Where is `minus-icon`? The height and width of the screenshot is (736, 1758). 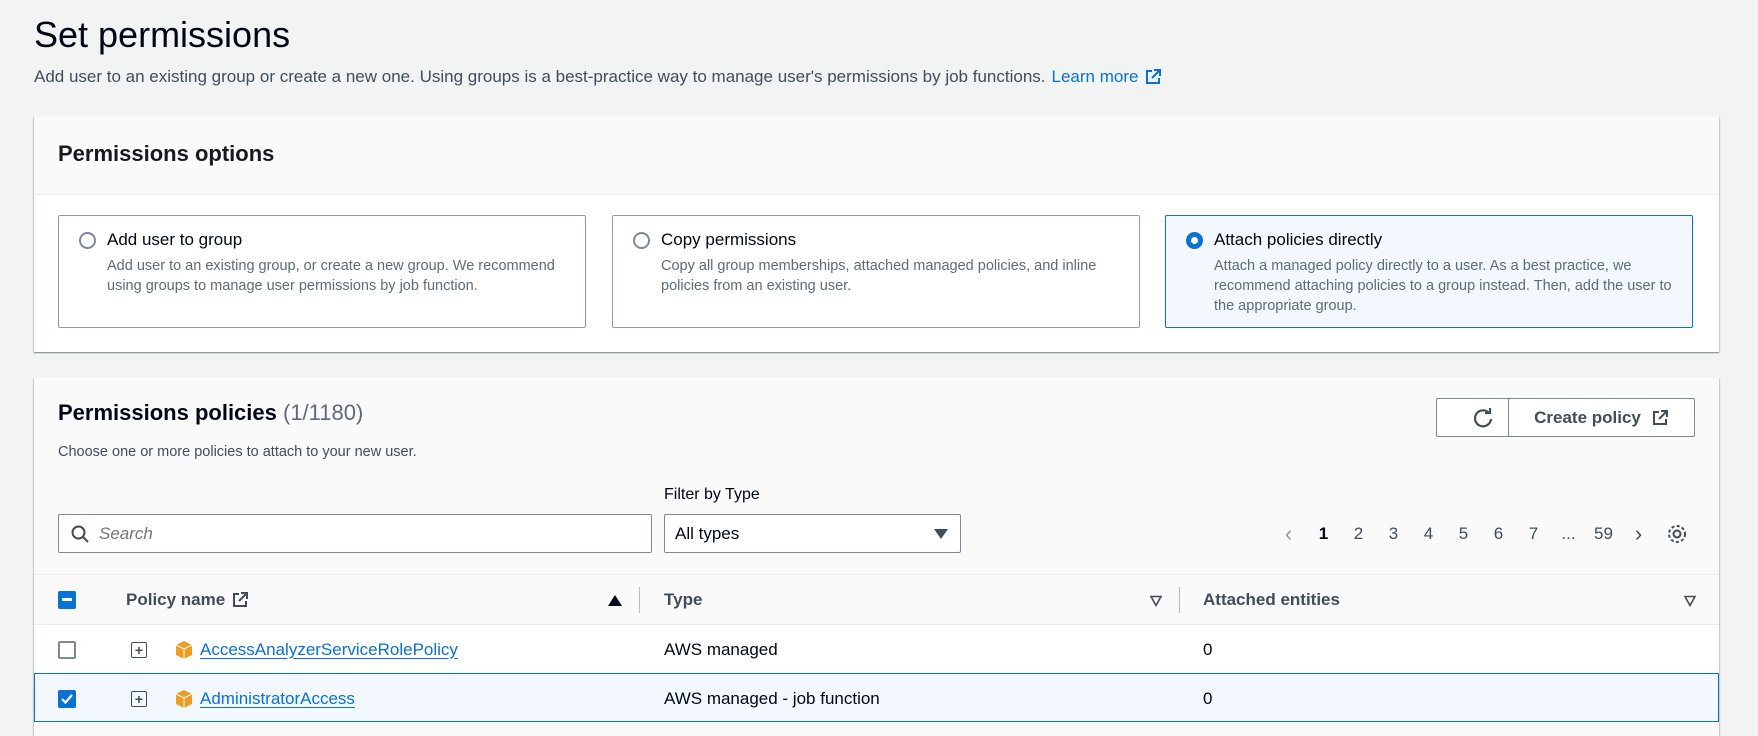 minus-icon is located at coordinates (67, 599).